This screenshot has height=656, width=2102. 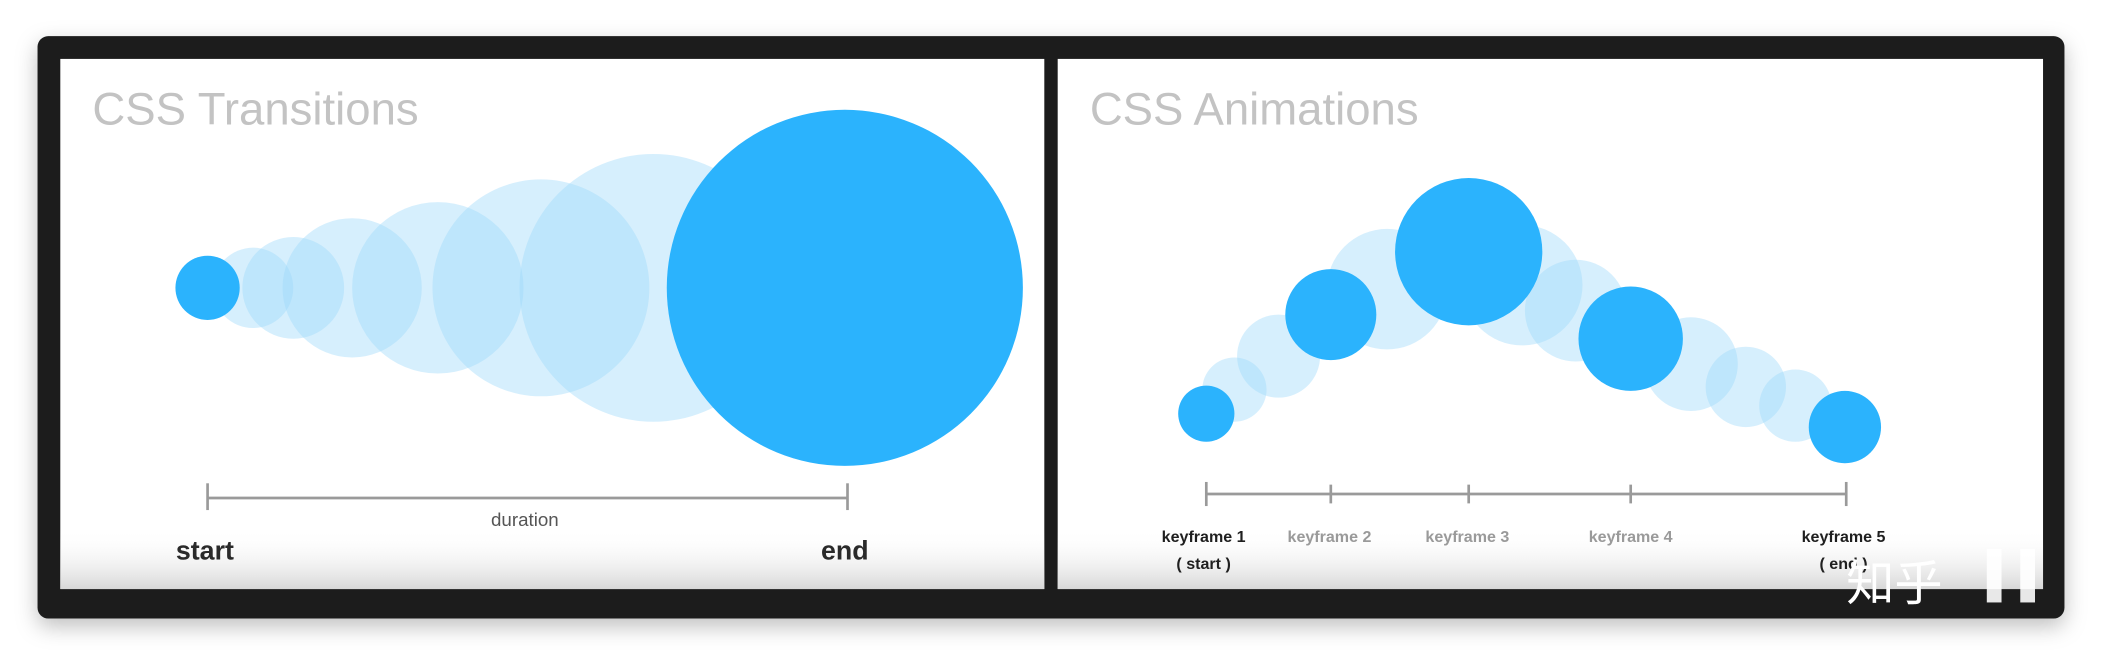 What do you see at coordinates (1894, 584) in the screenshot?
I see `watermark-logo: 知乎` at bounding box center [1894, 584].